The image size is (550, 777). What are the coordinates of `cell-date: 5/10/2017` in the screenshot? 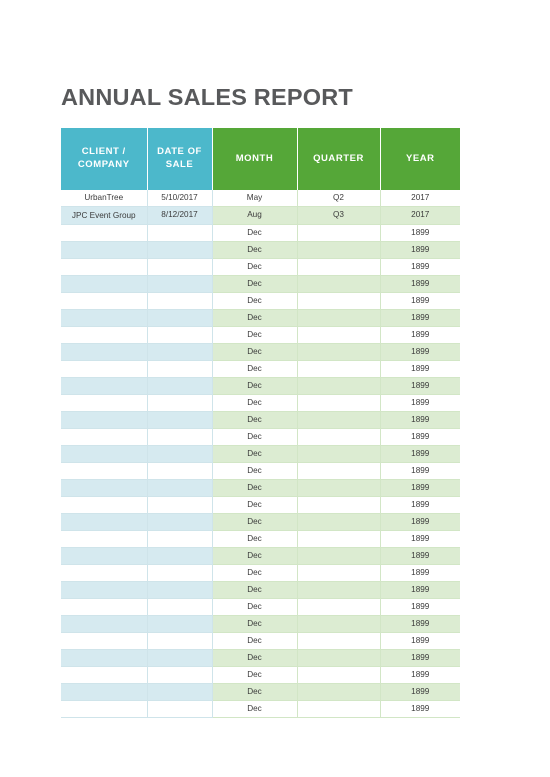 It's located at (179, 198).